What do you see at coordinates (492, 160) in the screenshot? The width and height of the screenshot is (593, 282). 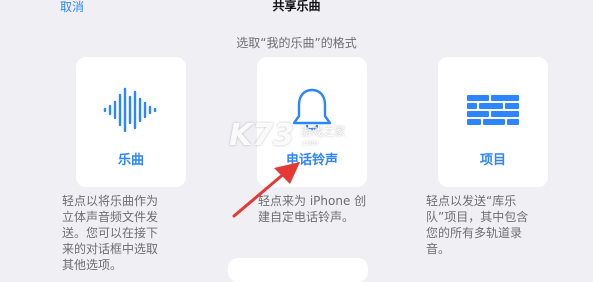 I see `option-label-project: 项目` at bounding box center [492, 160].